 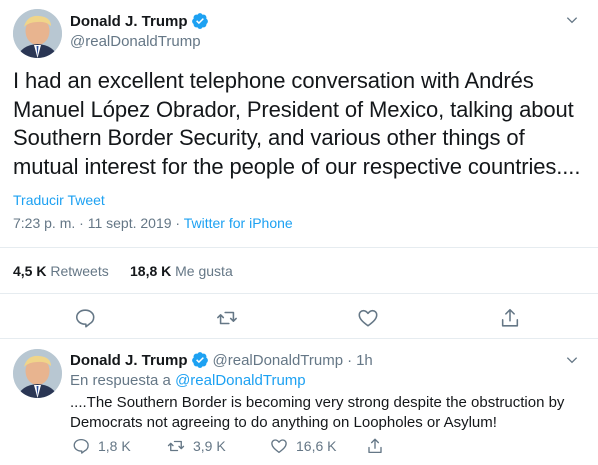 I want to click on like-count: 16,6 K, so click(x=316, y=446).